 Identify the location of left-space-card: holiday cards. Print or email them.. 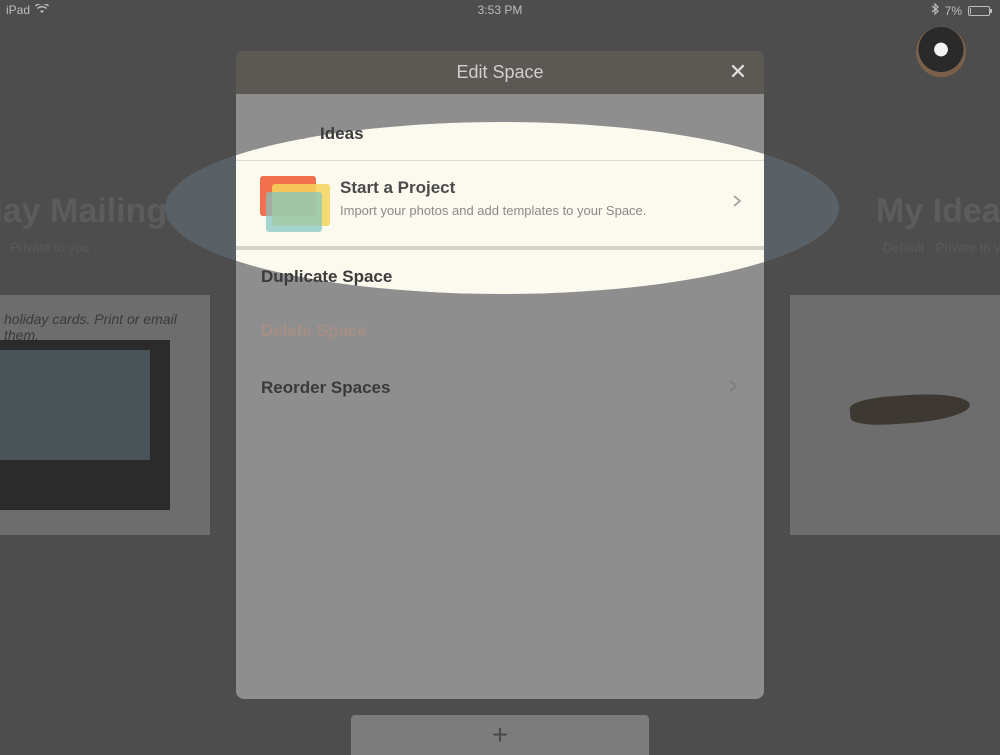
(105, 415).